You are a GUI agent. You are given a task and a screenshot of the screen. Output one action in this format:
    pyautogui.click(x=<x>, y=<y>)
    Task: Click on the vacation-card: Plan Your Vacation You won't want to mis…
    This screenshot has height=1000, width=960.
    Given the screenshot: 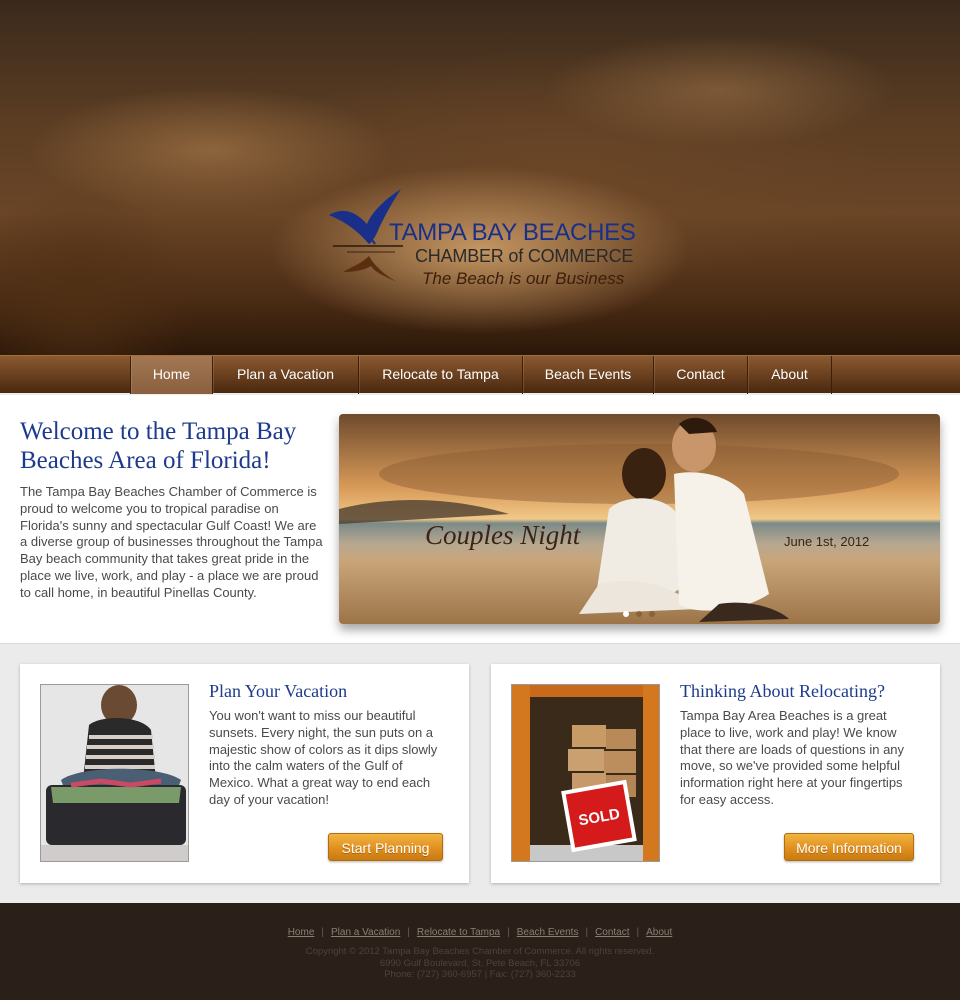 What is the action you would take?
    pyautogui.click(x=244, y=773)
    